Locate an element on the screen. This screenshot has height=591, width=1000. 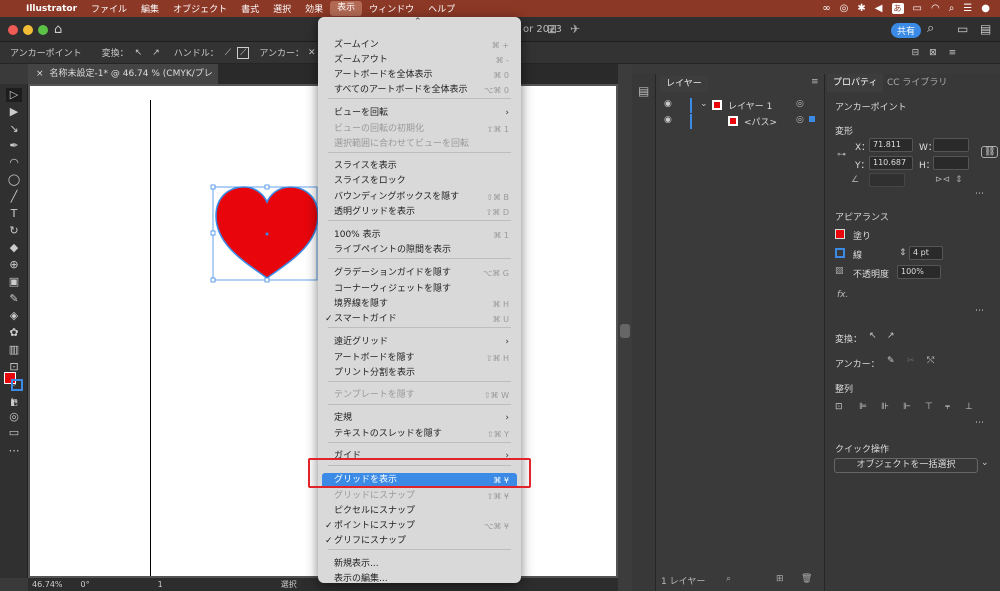
eyedropper-tool-icon: ✎ is located at coordinates (14, 299).